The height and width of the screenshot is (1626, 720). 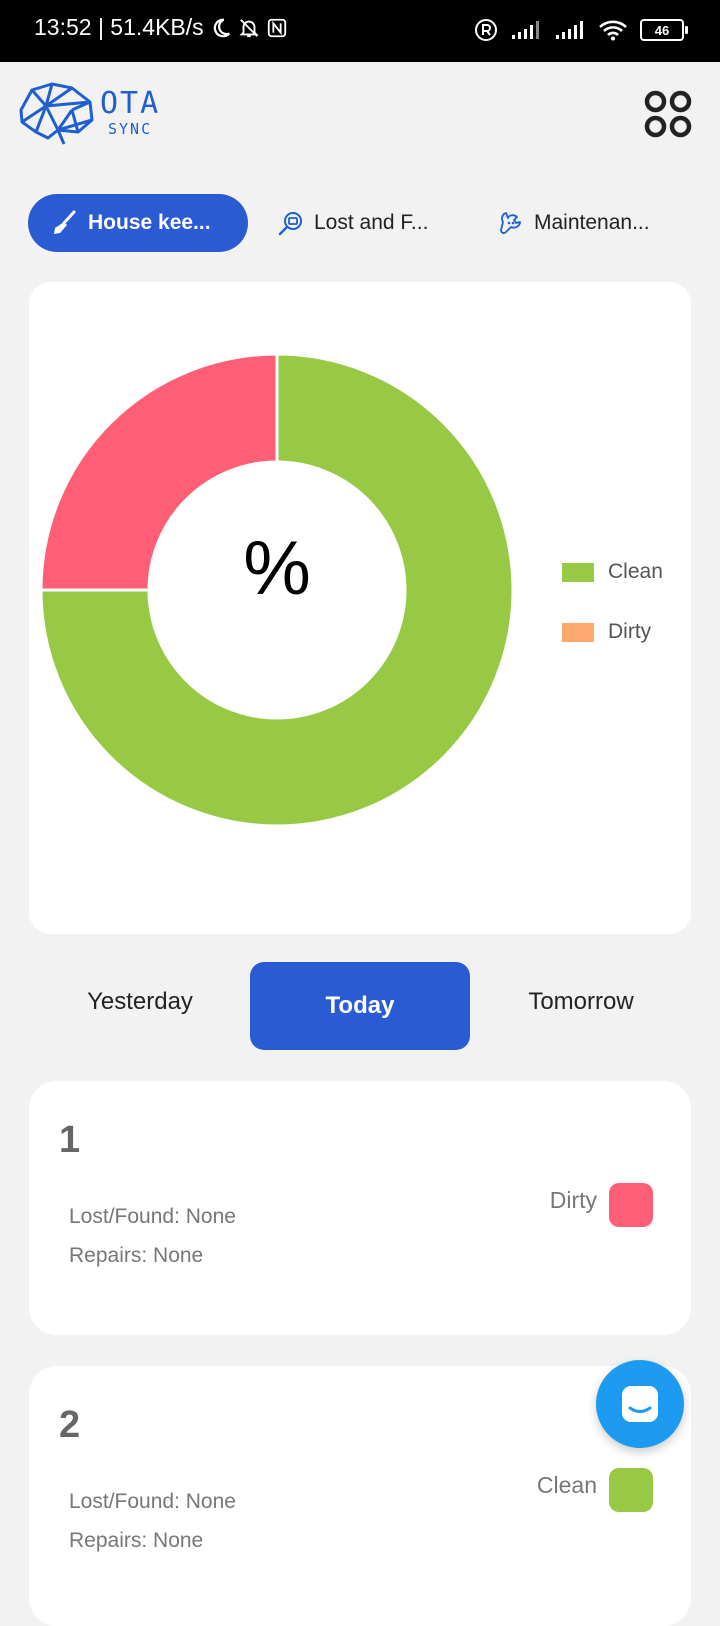 I want to click on legend-label: Dirty, so click(x=630, y=631).